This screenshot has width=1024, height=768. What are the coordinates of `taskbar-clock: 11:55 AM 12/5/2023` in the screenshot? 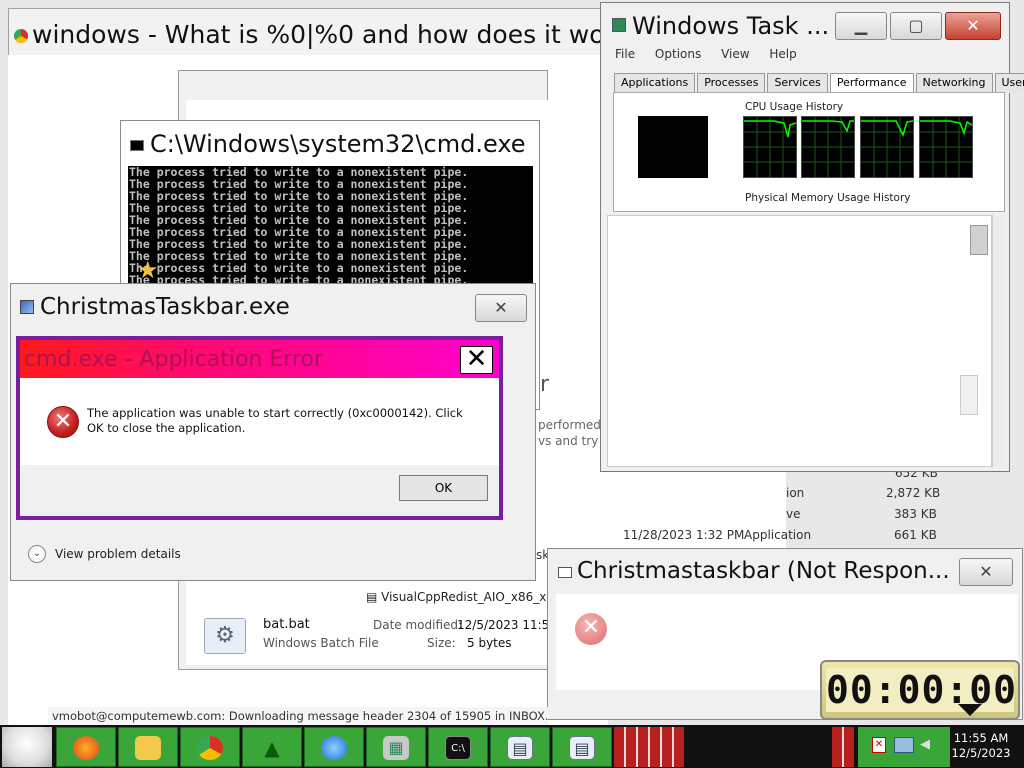 It's located at (981, 746).